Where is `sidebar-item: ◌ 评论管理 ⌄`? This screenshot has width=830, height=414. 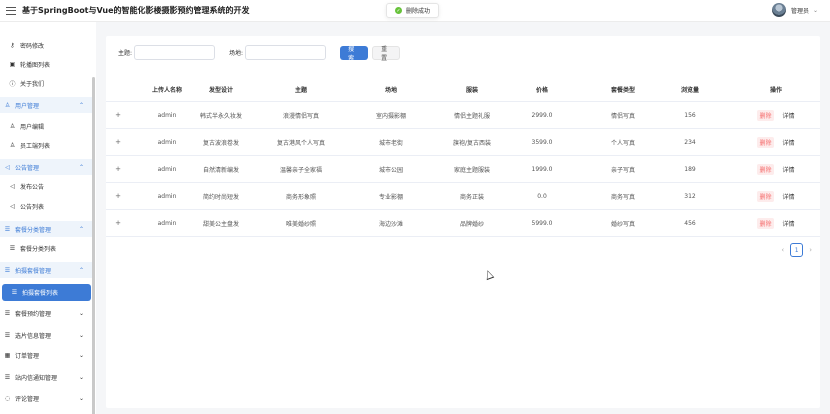
sidebar-item: ◌ 评论管理 ⌄ is located at coordinates (46, 398).